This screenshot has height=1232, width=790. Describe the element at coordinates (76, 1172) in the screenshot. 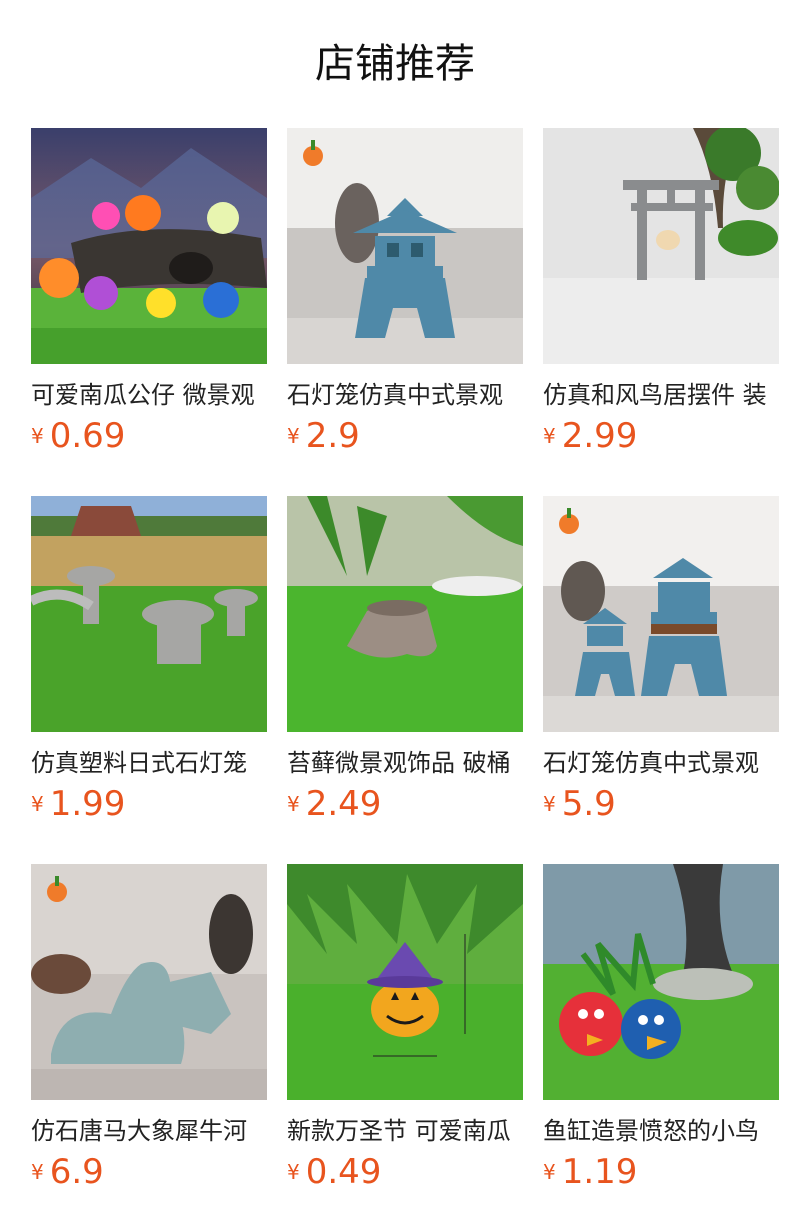

I see `price-amount: 6.9` at that location.